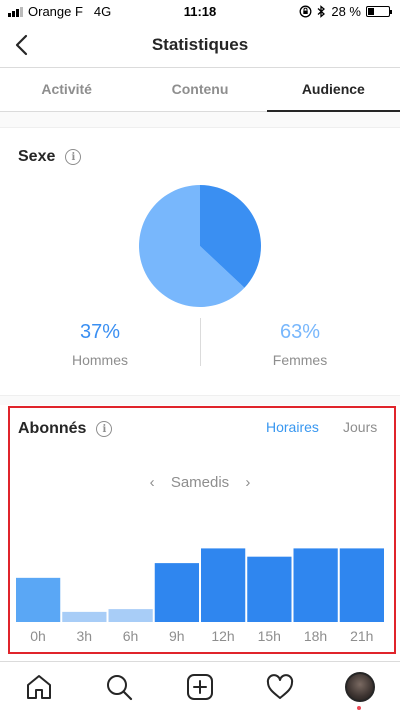  Describe the element at coordinates (300, 332) in the screenshot. I see `women-percentage: 63%` at that location.